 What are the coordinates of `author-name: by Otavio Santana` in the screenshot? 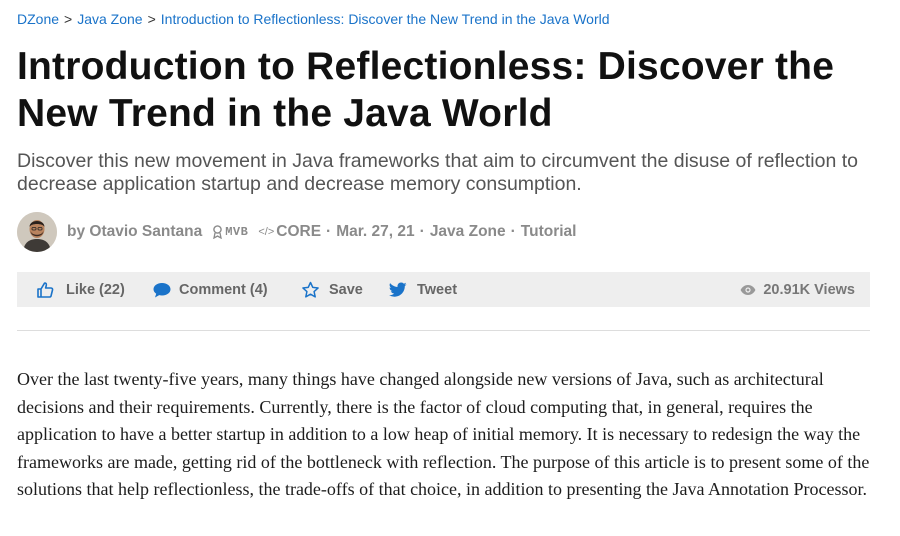 It's located at (134, 232).